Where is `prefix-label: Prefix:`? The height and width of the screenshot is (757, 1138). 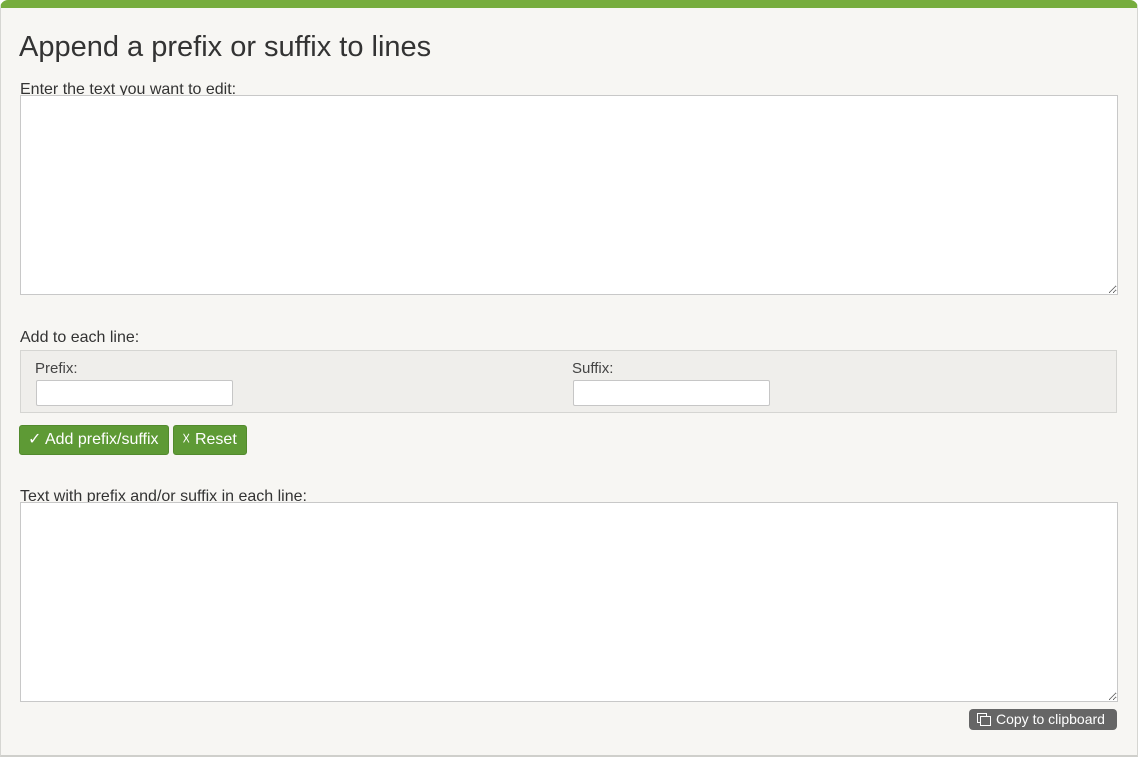
prefix-label: Prefix: is located at coordinates (56, 368).